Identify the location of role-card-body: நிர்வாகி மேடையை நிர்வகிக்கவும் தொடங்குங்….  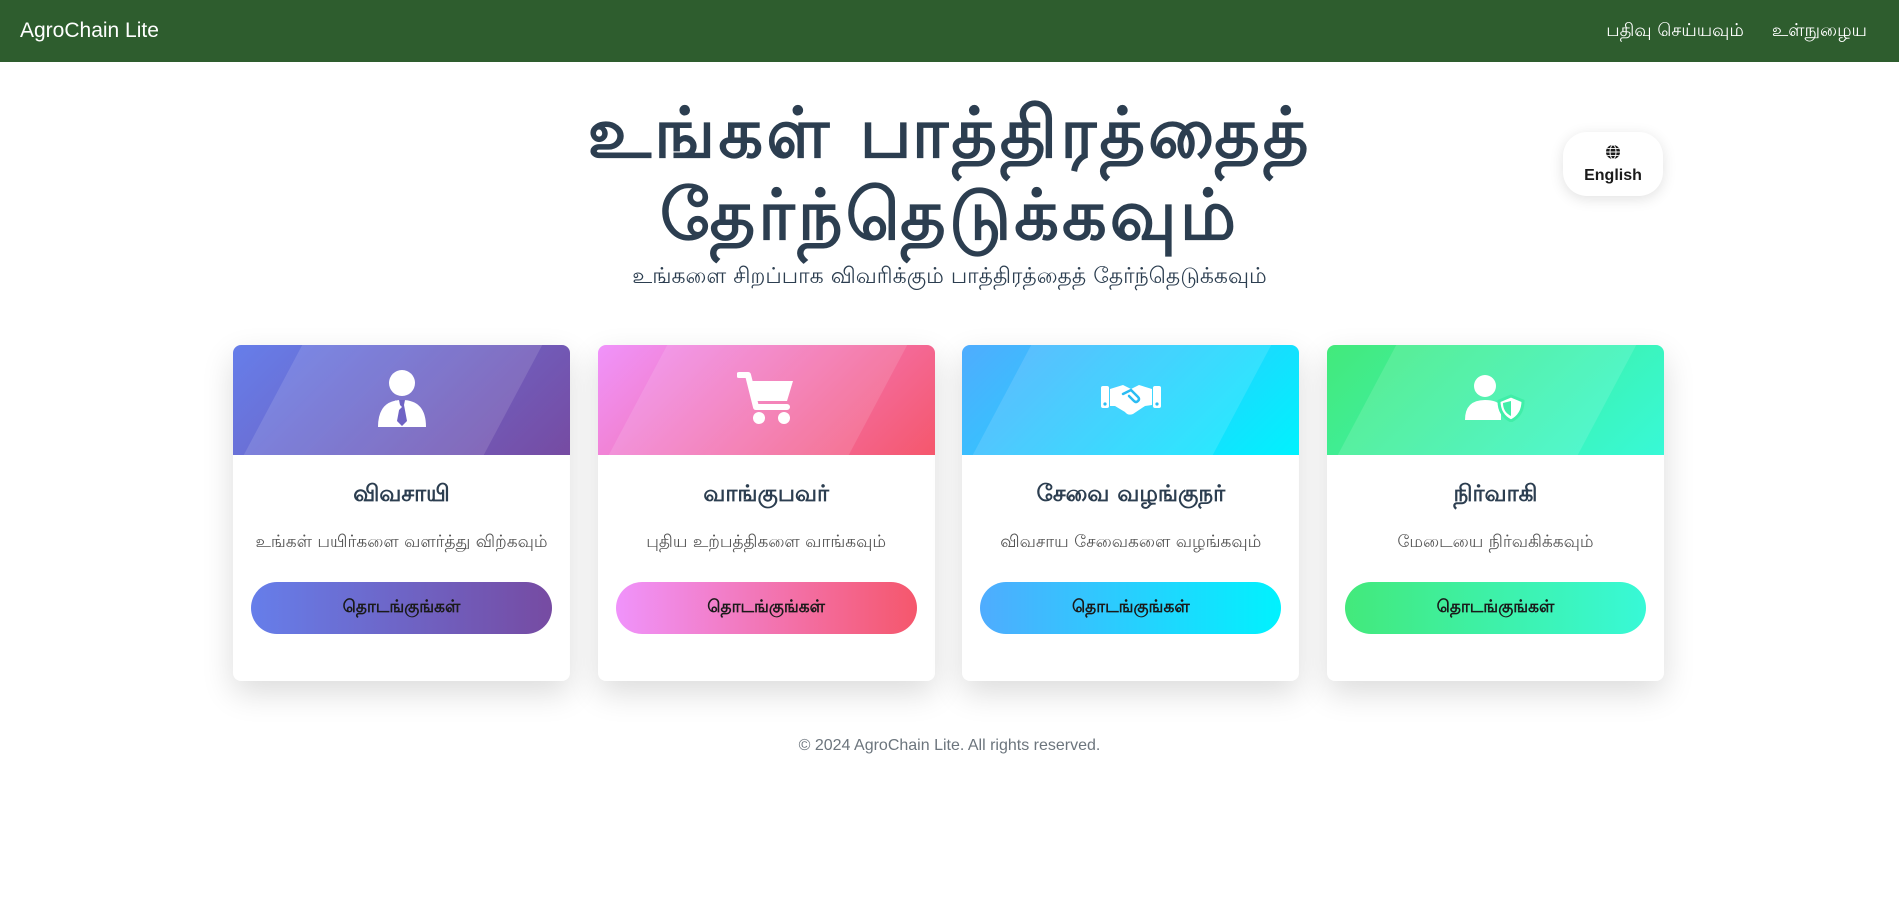
(1495, 544).